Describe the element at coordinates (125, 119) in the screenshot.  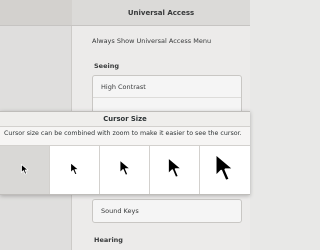
I see `dialog-title: Cursor Size` at that location.